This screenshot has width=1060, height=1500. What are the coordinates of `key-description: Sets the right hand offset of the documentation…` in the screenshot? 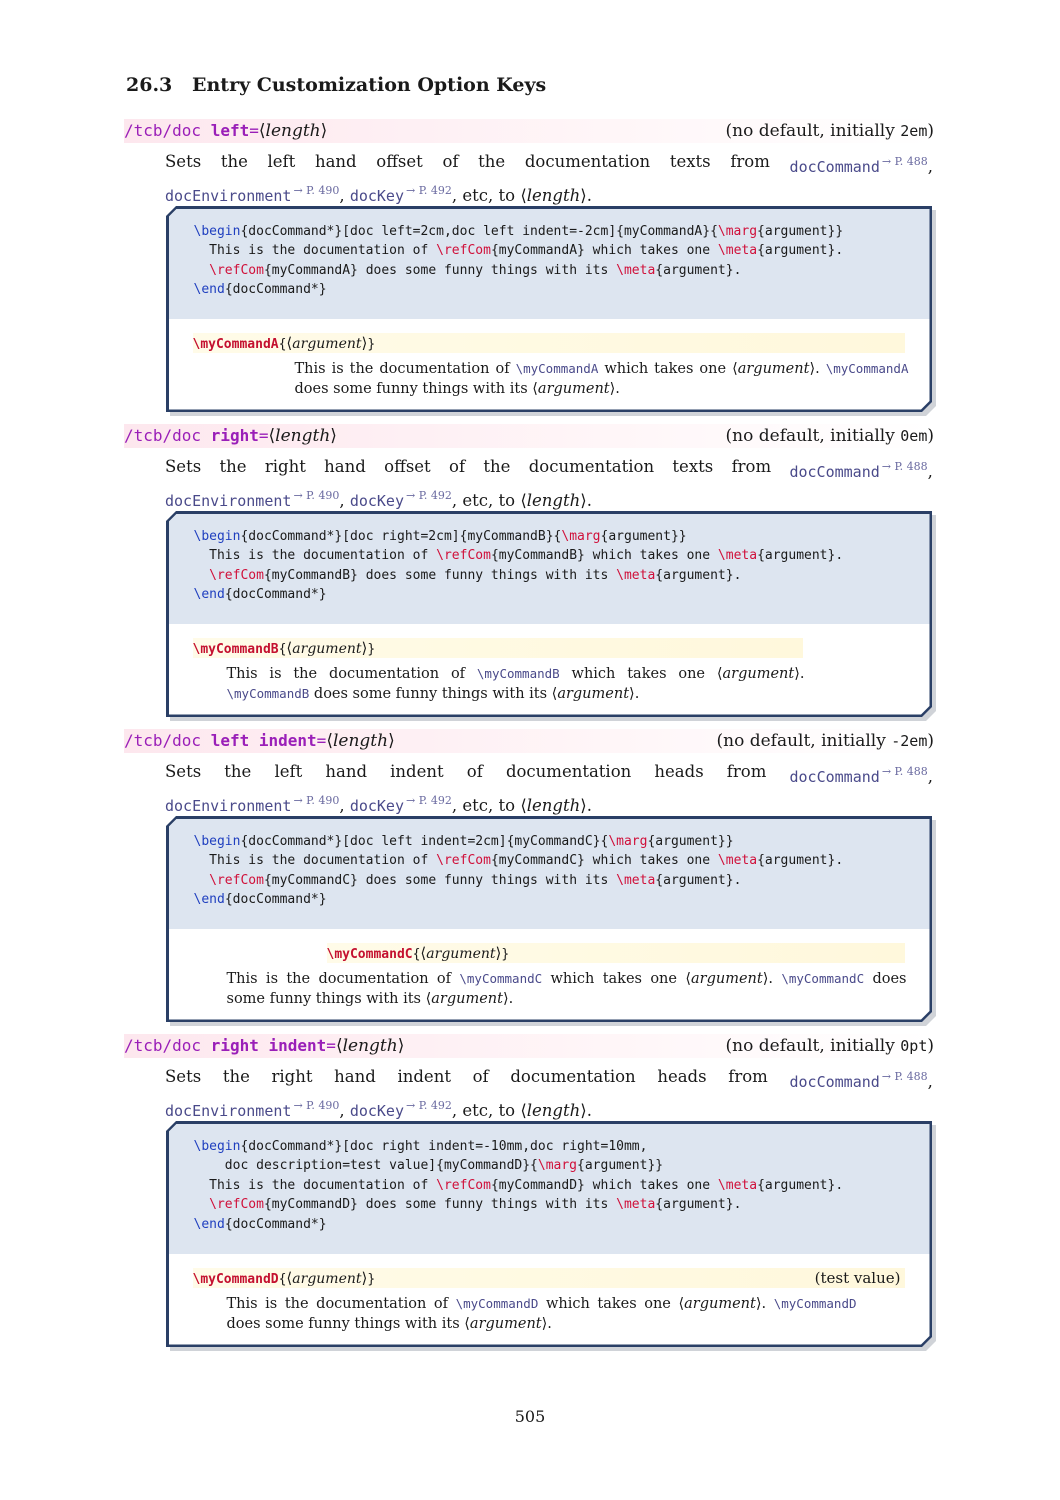 It's located at (549, 484).